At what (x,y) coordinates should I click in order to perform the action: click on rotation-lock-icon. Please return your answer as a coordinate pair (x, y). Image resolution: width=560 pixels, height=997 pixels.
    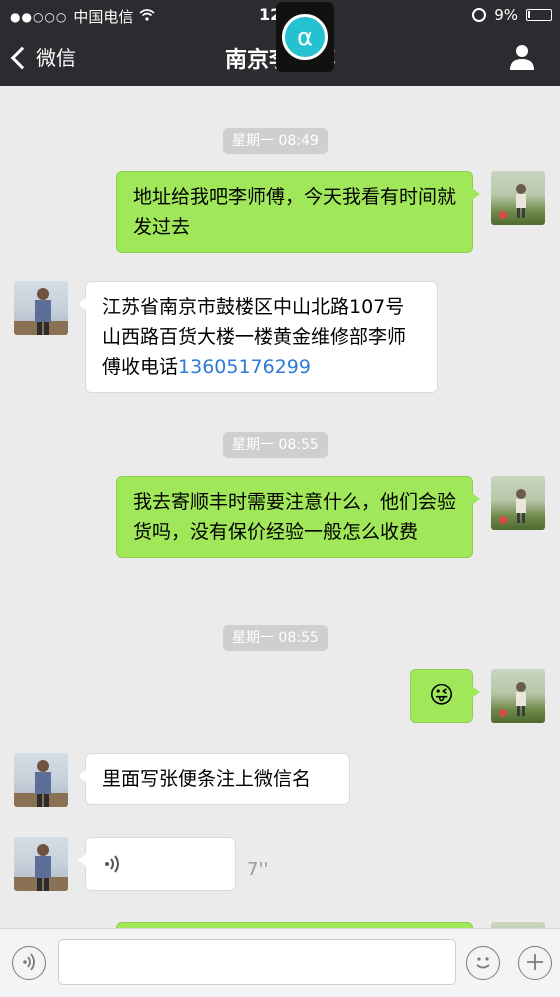
    Looking at the image, I should click on (479, 15).